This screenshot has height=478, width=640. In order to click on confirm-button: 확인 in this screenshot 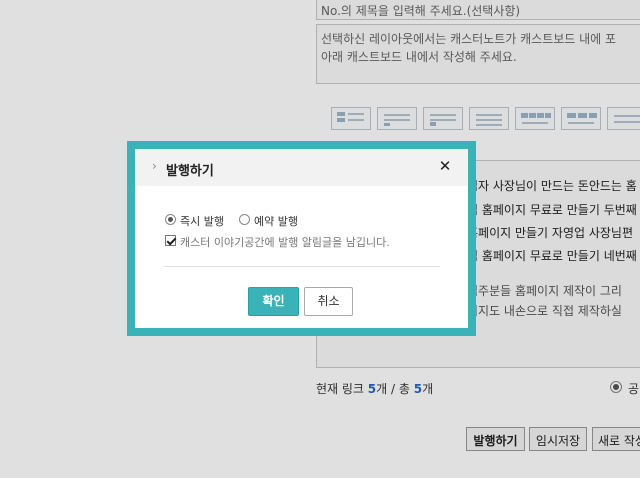, I will do `click(273, 301)`.